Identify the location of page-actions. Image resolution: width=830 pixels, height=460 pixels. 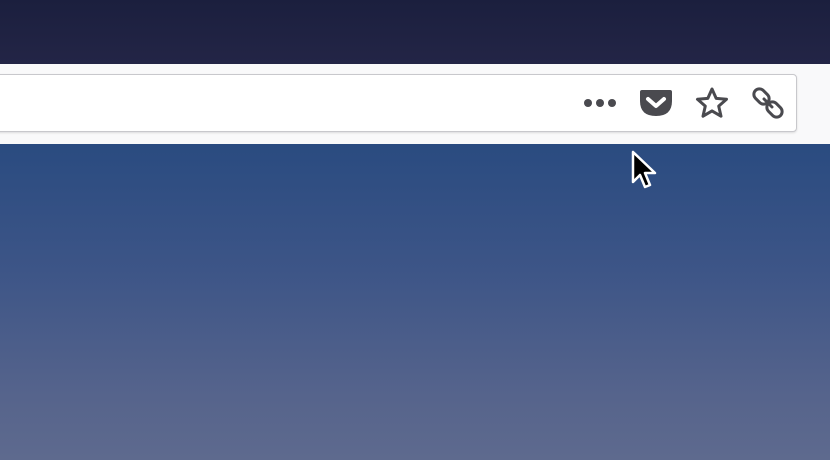
(684, 103).